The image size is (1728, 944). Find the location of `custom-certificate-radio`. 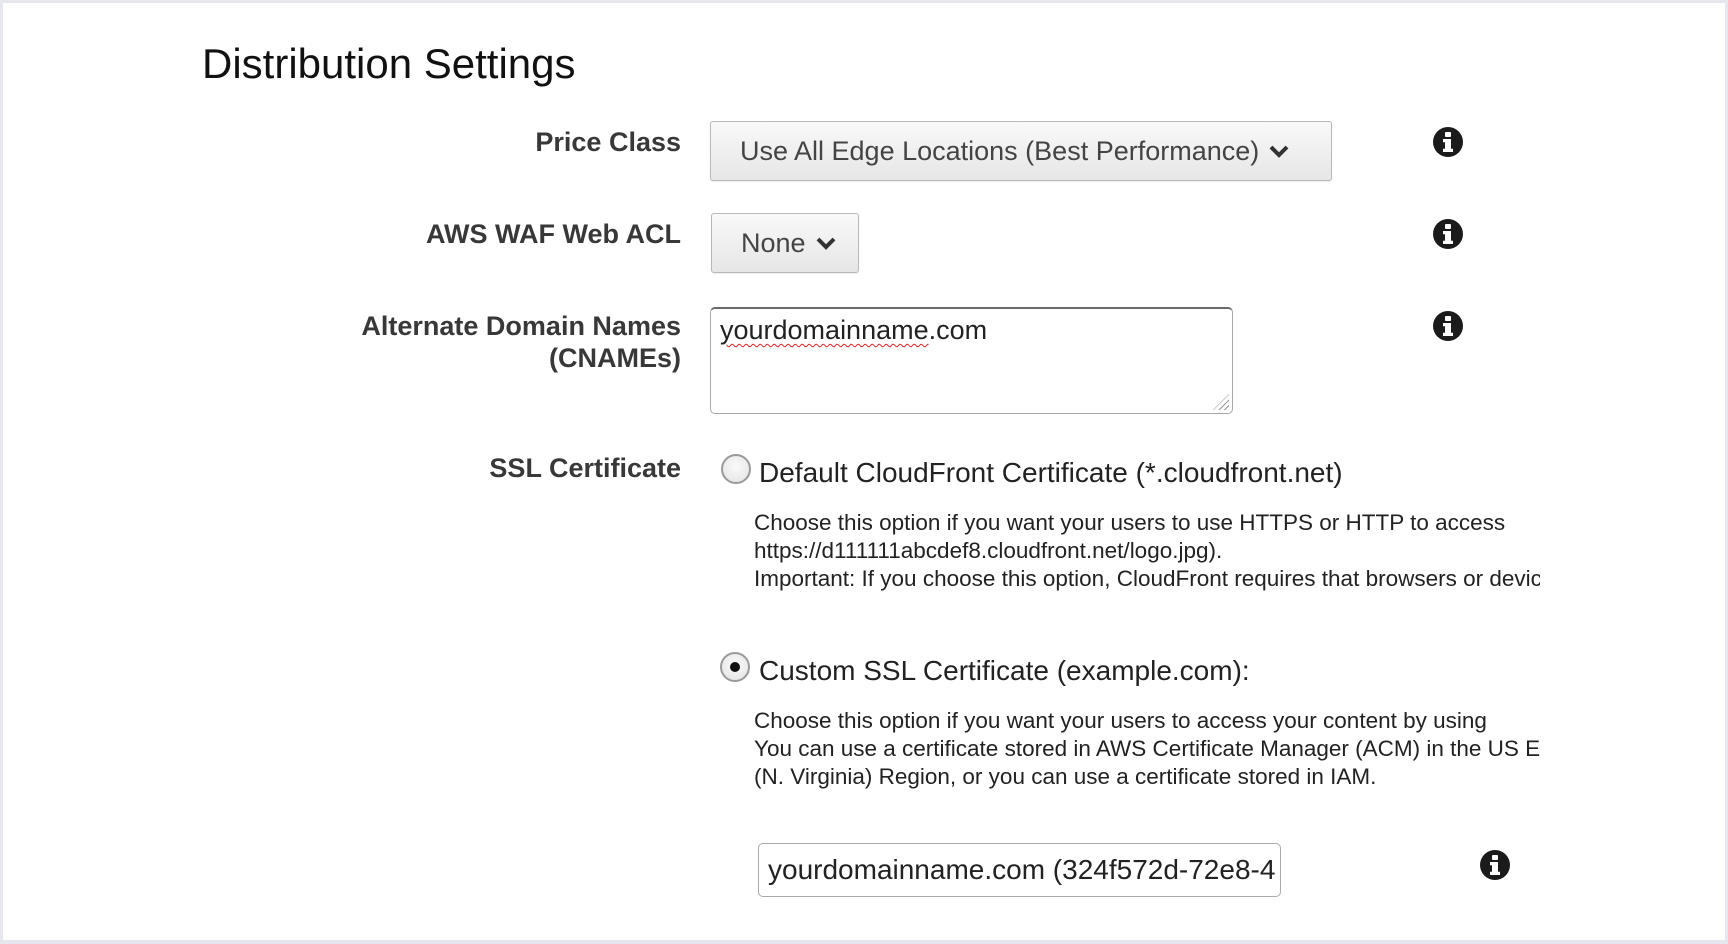

custom-certificate-radio is located at coordinates (735, 667).